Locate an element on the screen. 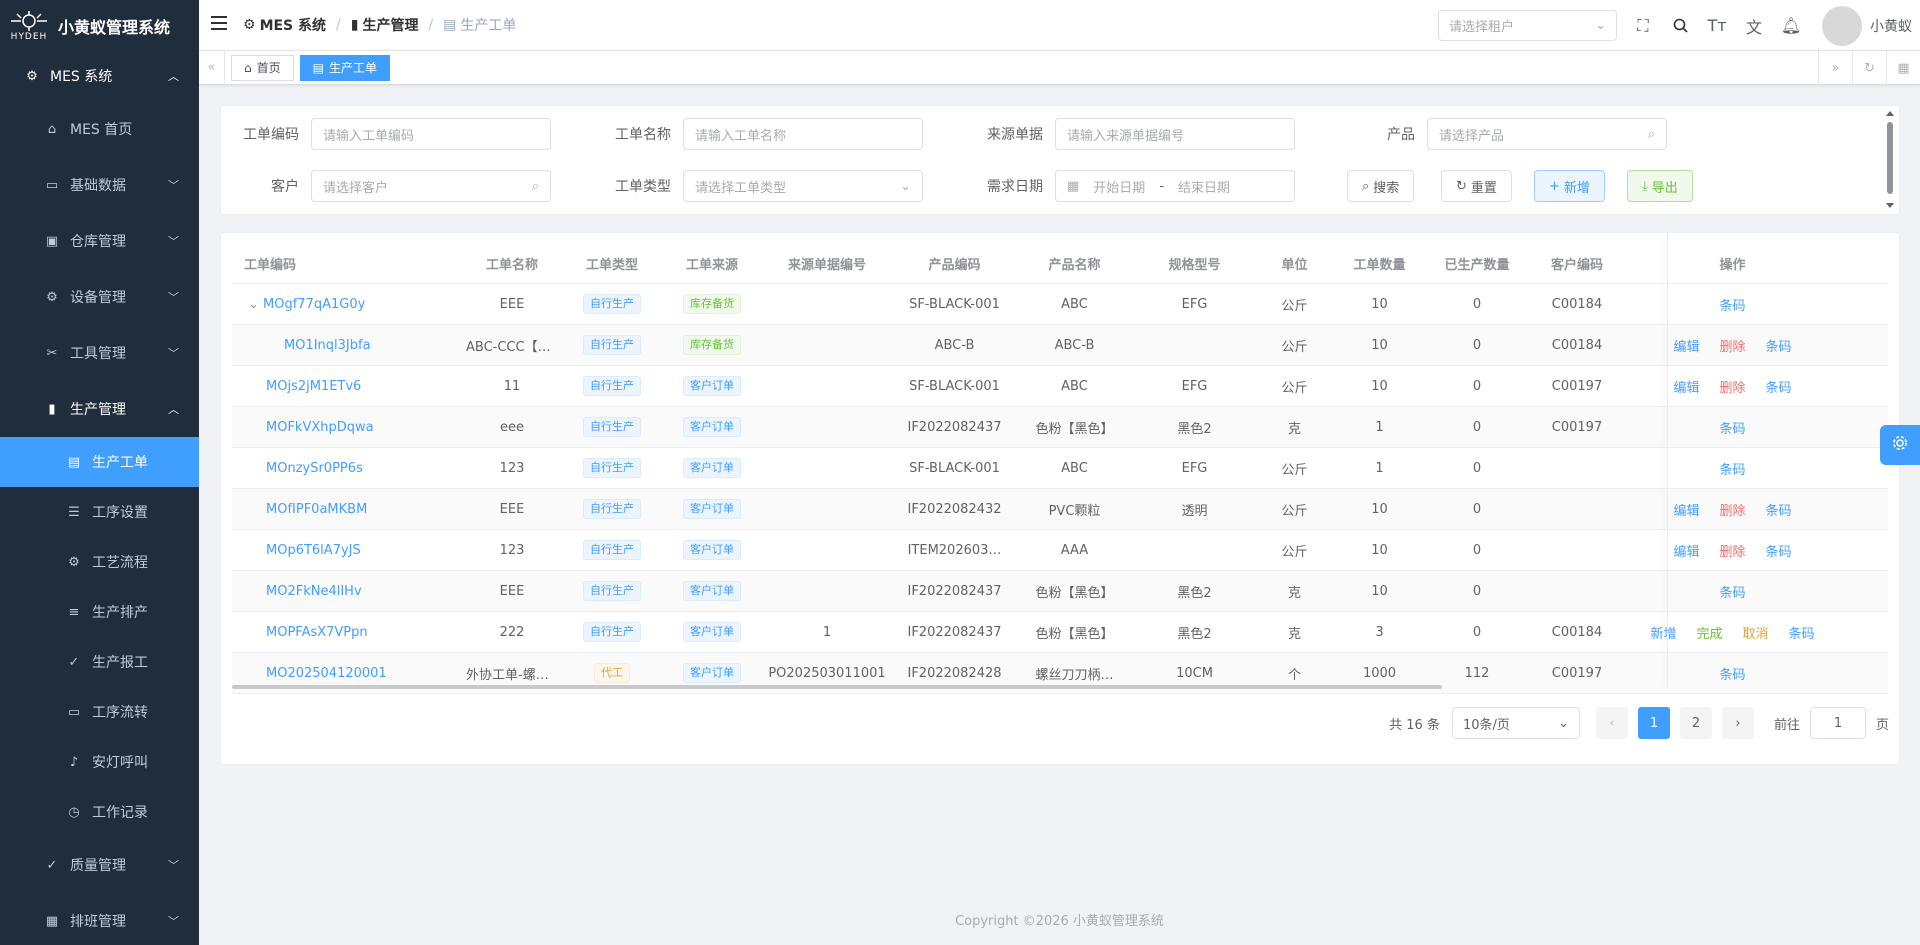 Image resolution: width=1920 pixels, height=945 pixels. field-label: 产品 is located at coordinates (1401, 135).